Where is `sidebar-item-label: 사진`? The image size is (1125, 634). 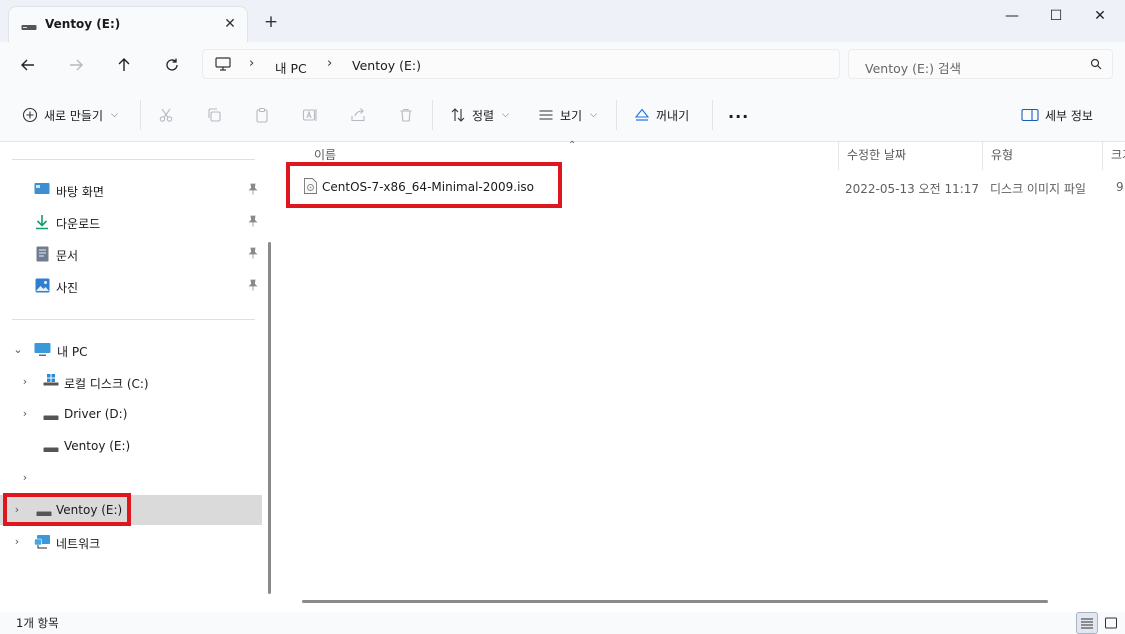
sidebar-item-label: 사진 is located at coordinates (67, 288).